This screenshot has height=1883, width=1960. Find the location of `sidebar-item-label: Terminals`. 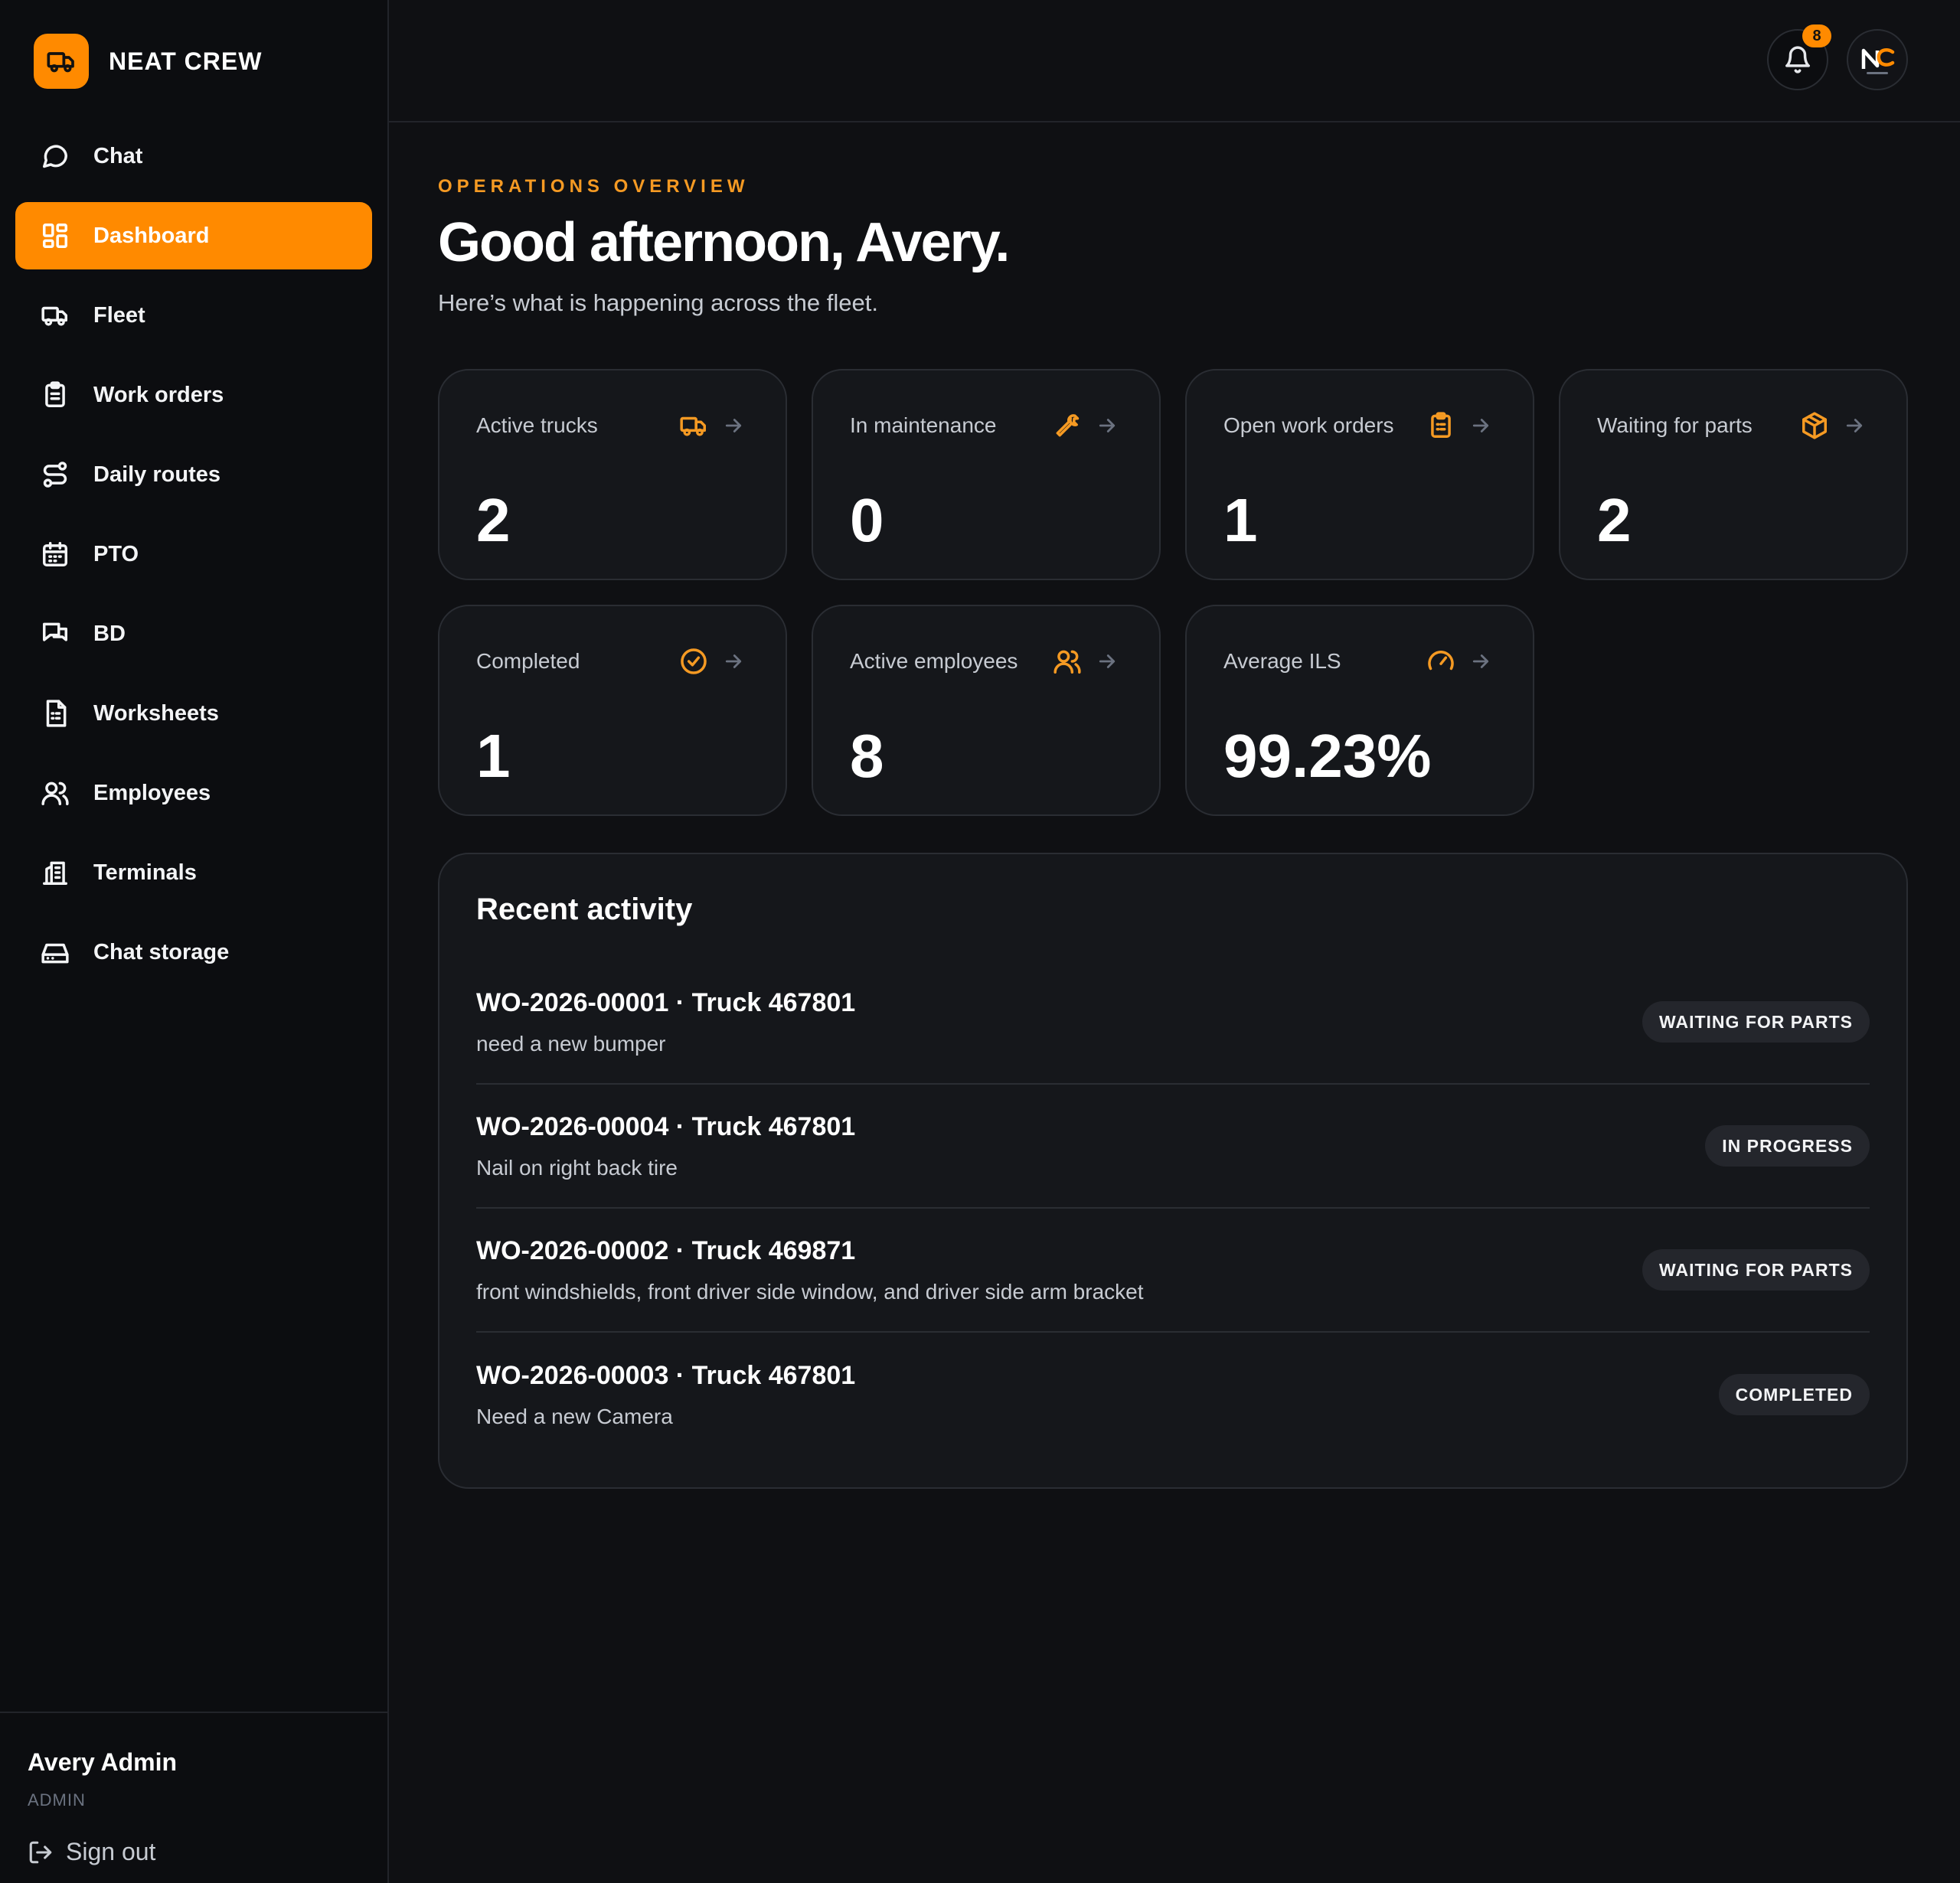

sidebar-item-label: Terminals is located at coordinates (145, 873).